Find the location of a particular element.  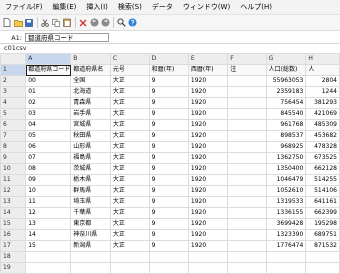

grid-cell: 茨城県 is located at coordinates (90, 169).